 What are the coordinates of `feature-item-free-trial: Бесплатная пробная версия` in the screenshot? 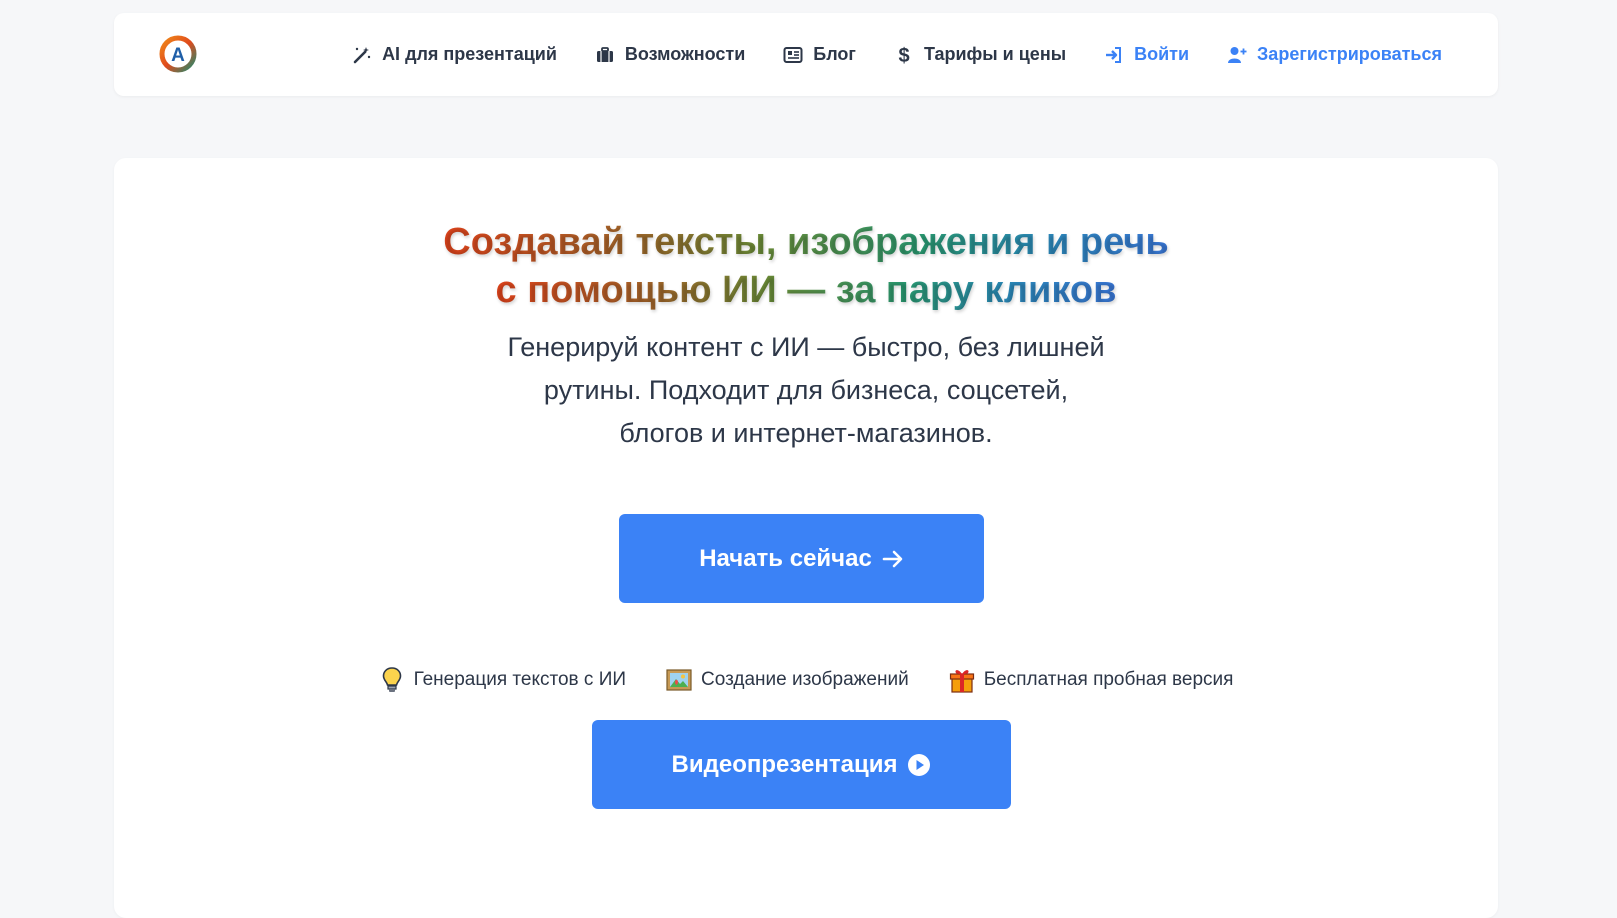 It's located at (1091, 680).